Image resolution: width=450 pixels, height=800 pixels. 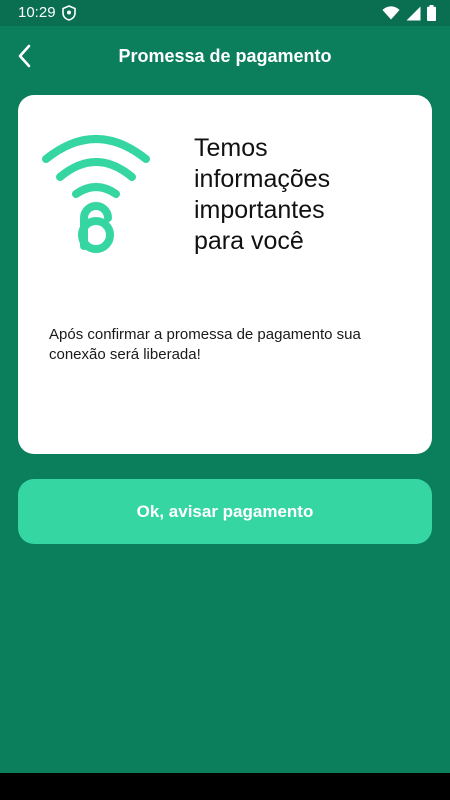 I want to click on page-title: Promessa de pagamento, so click(x=225, y=56).